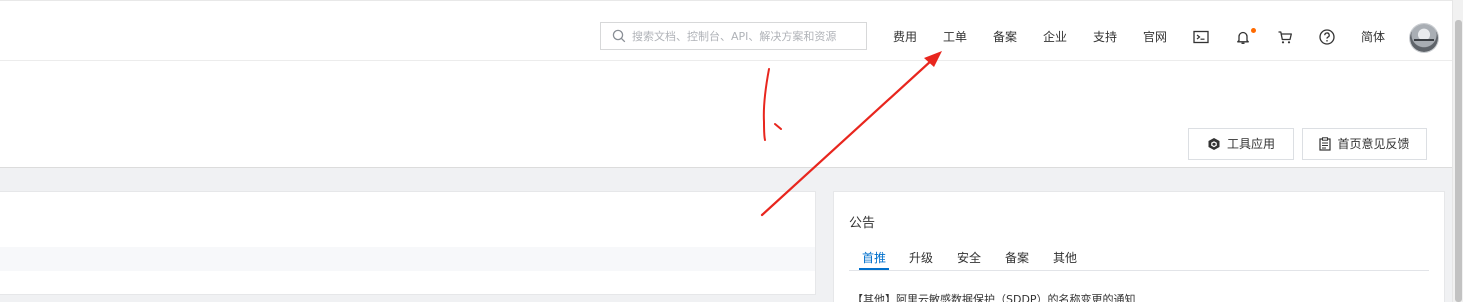 The width and height of the screenshot is (1463, 302). Describe the element at coordinates (994, 296) in the screenshot. I see `notice-item: 【其他】阿里云敏感数据保护（SDDP）的名称变更的通知` at that location.